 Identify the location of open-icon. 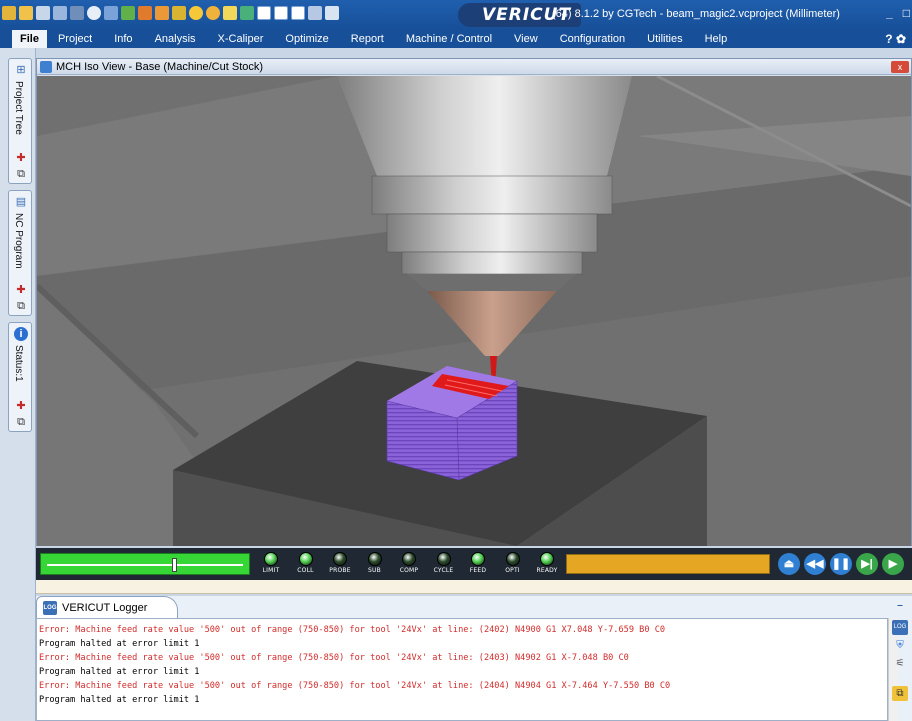
(9, 13).